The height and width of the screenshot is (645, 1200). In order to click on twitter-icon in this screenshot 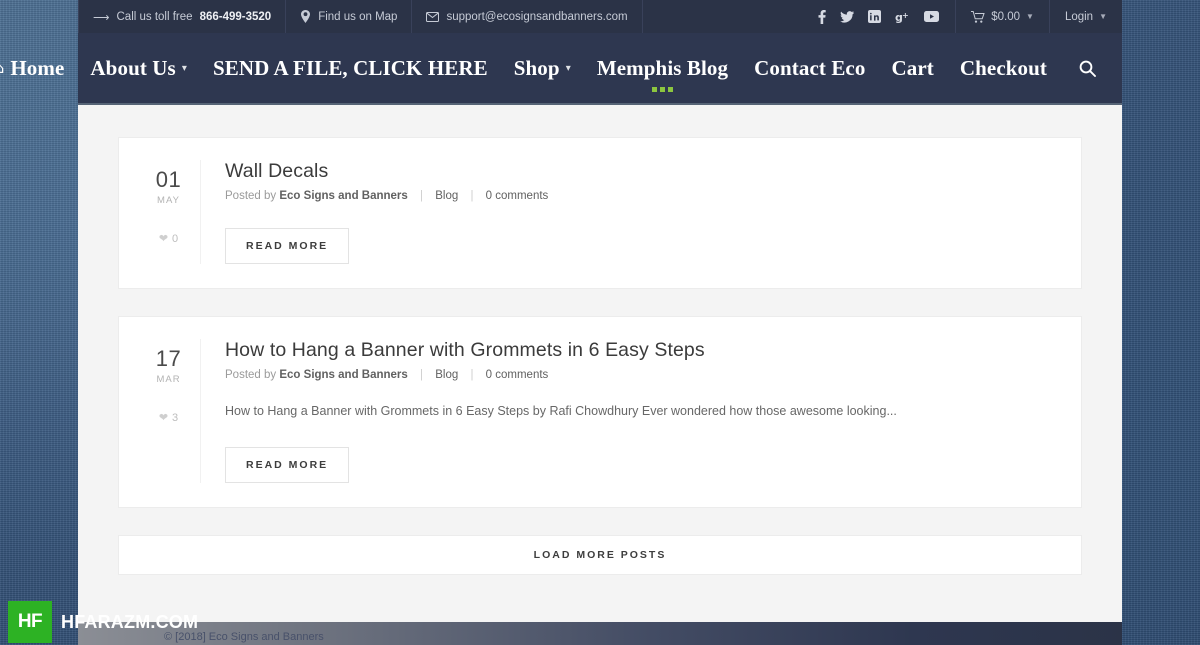, I will do `click(847, 16)`.